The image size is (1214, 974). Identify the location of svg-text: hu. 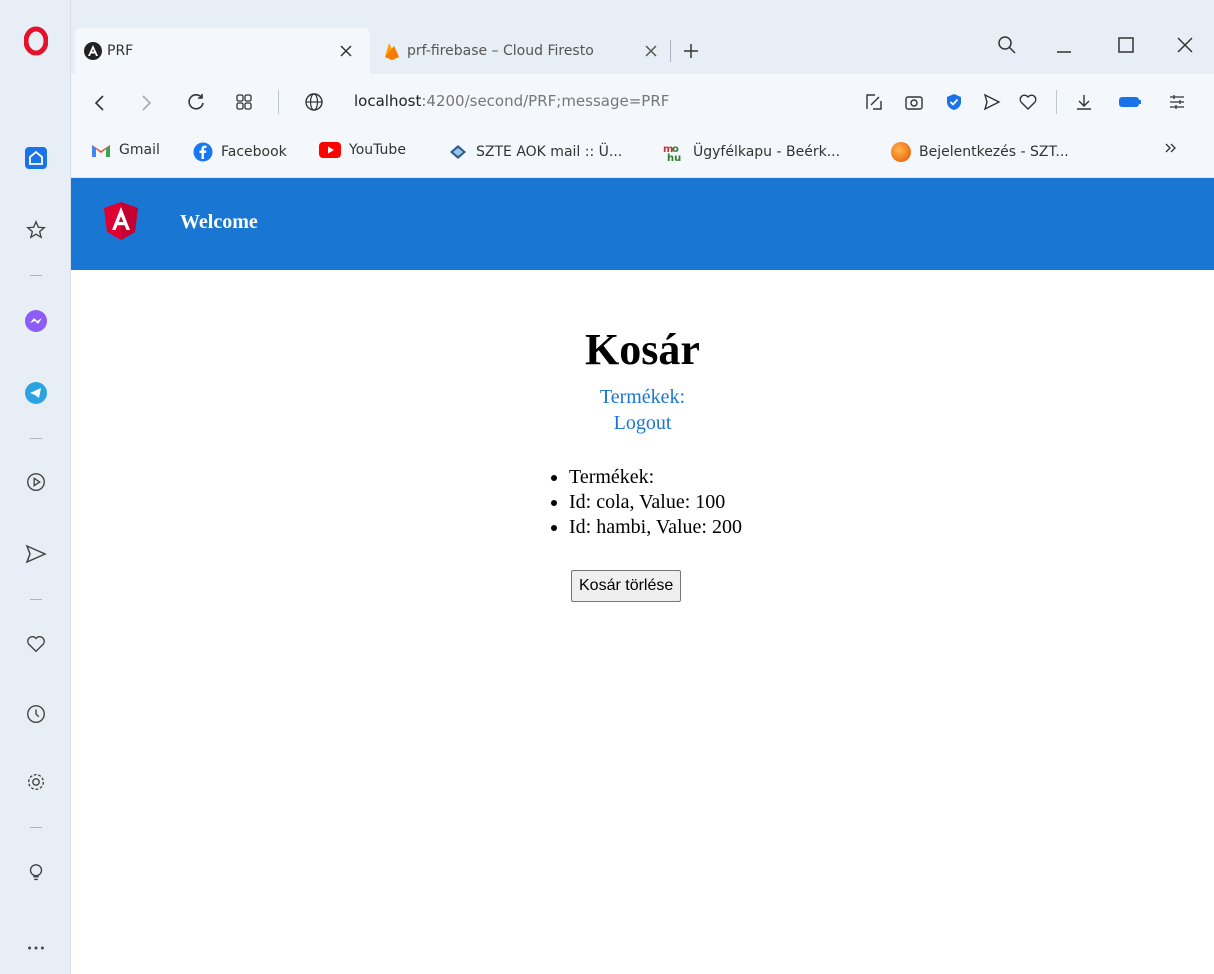
(674, 157).